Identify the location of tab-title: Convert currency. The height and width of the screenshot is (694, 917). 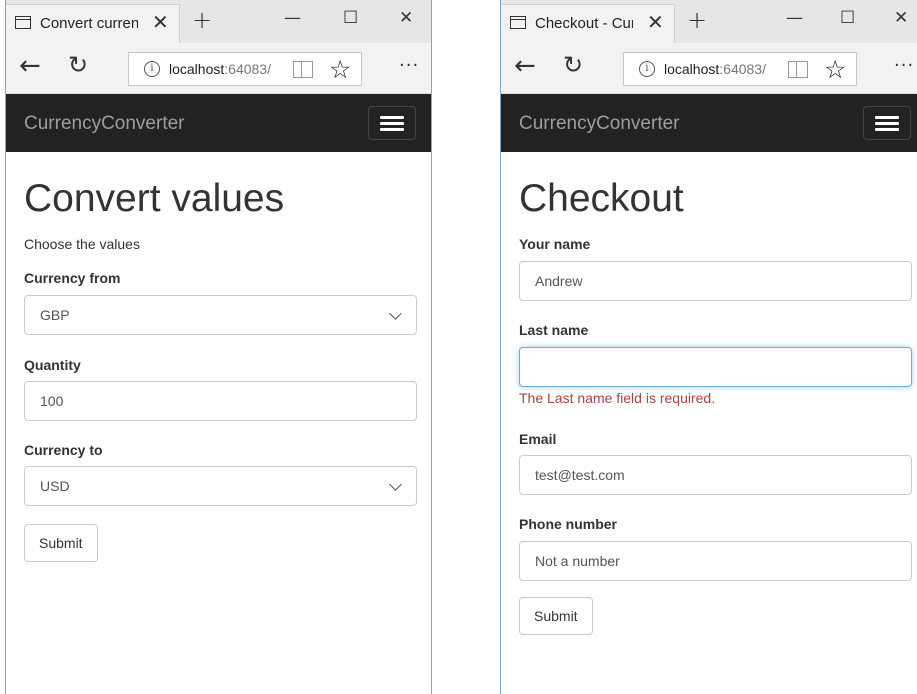
(89, 23).